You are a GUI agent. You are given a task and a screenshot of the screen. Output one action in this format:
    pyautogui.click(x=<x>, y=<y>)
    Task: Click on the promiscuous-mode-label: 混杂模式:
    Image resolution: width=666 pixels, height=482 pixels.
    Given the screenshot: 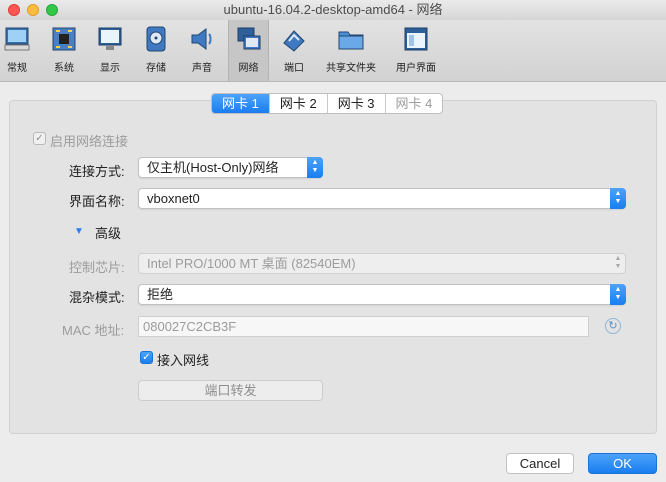 What is the action you would take?
    pyautogui.click(x=97, y=297)
    